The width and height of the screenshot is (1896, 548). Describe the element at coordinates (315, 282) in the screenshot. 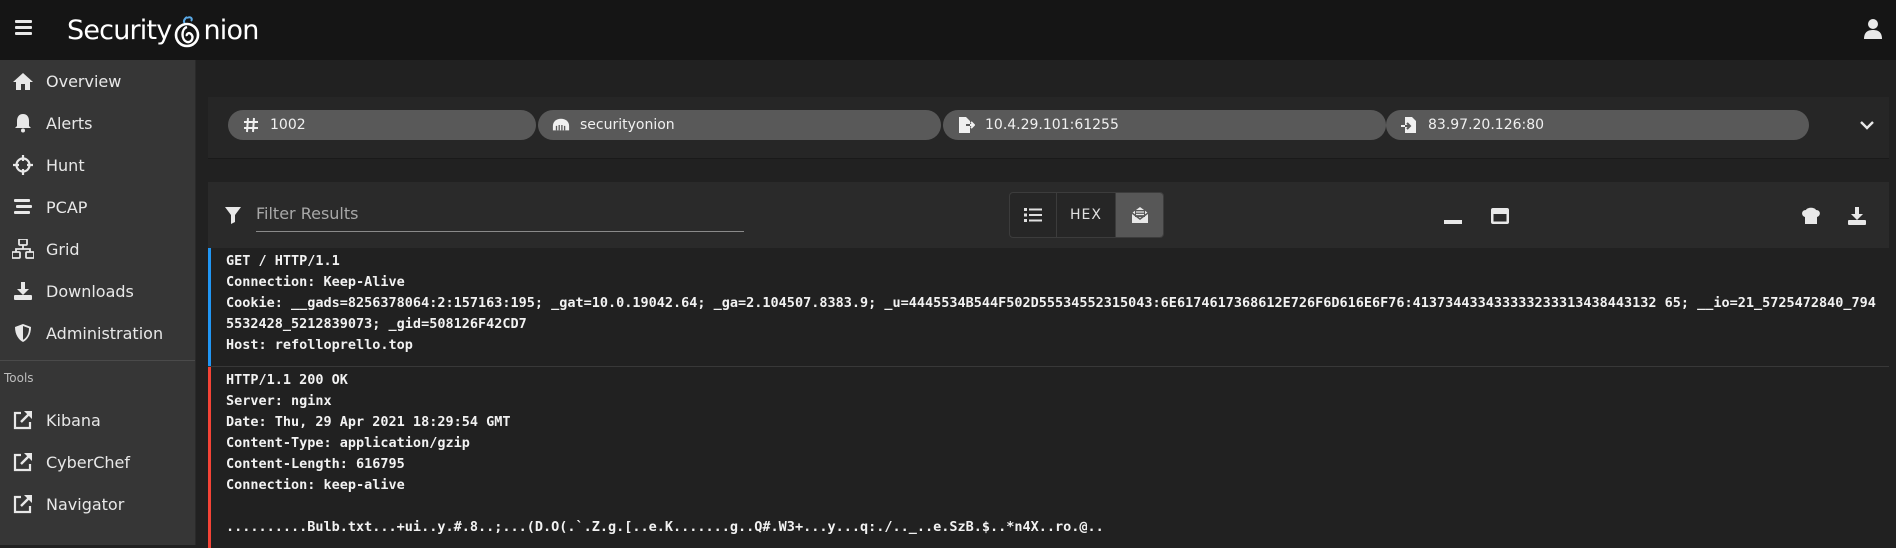

I see `request-line: Connection: Keep-Alive` at that location.